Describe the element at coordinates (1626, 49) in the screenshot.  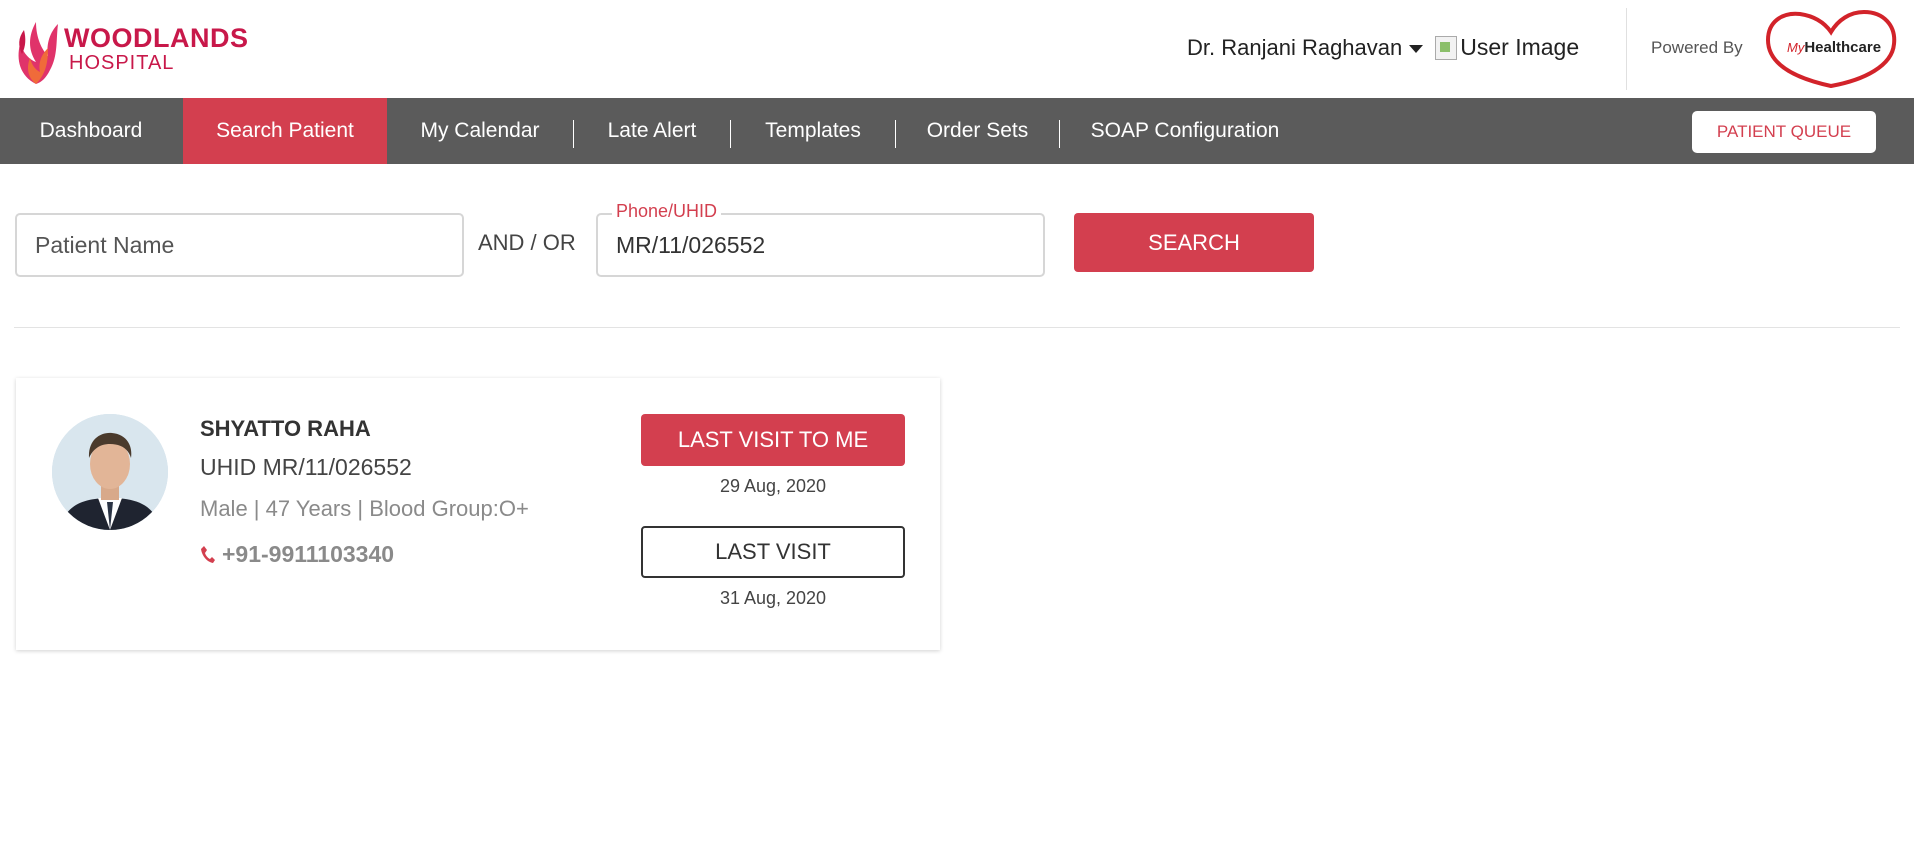
I see `header-divider` at that location.